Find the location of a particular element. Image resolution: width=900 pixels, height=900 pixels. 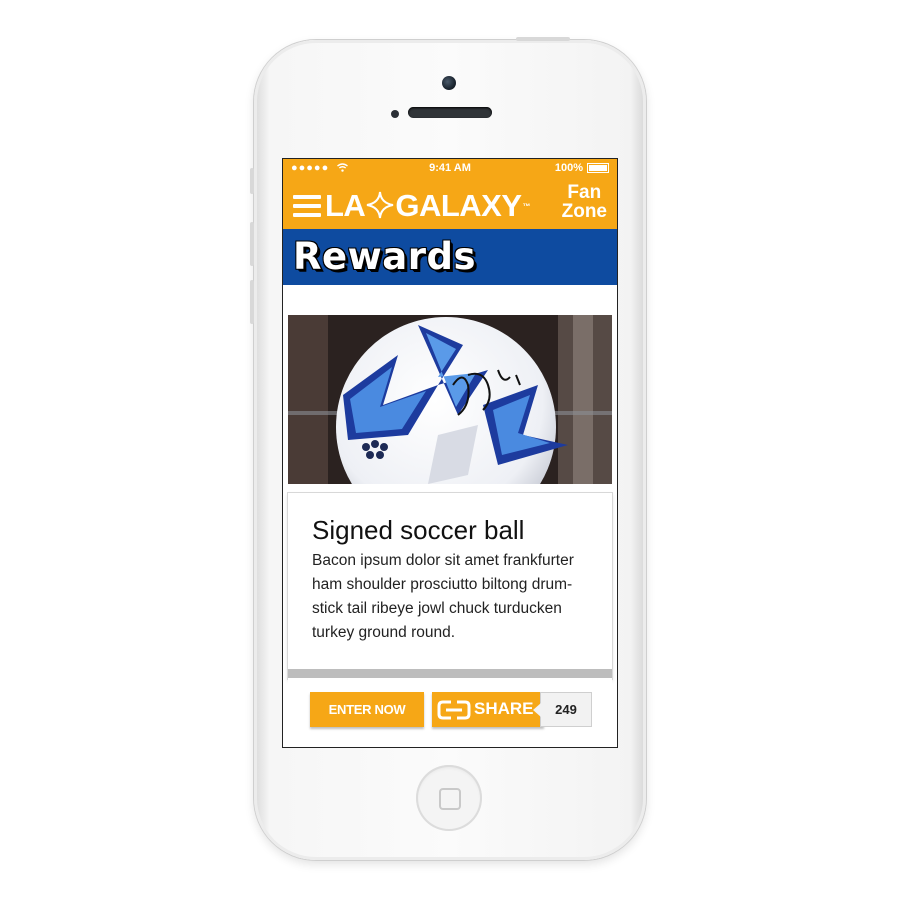

battery-percentage: 100% is located at coordinates (568, 168).